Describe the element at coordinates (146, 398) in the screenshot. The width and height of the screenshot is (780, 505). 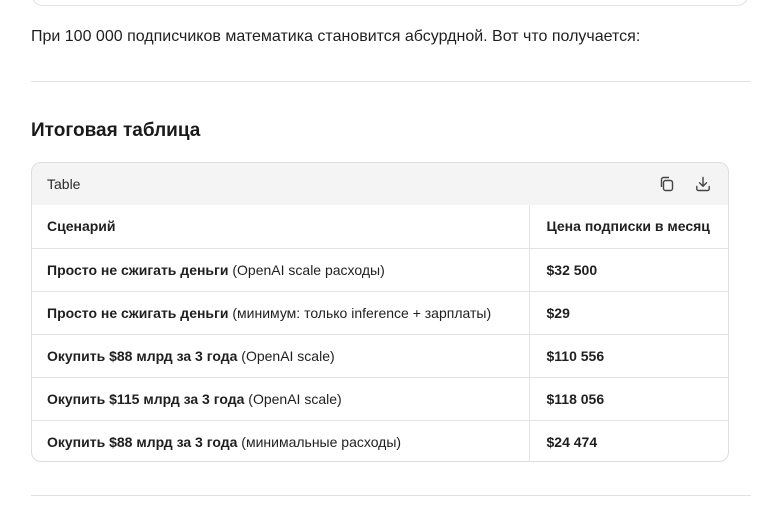
I see `scenario-title: Окупить $115 млрд за 3 года` at that location.